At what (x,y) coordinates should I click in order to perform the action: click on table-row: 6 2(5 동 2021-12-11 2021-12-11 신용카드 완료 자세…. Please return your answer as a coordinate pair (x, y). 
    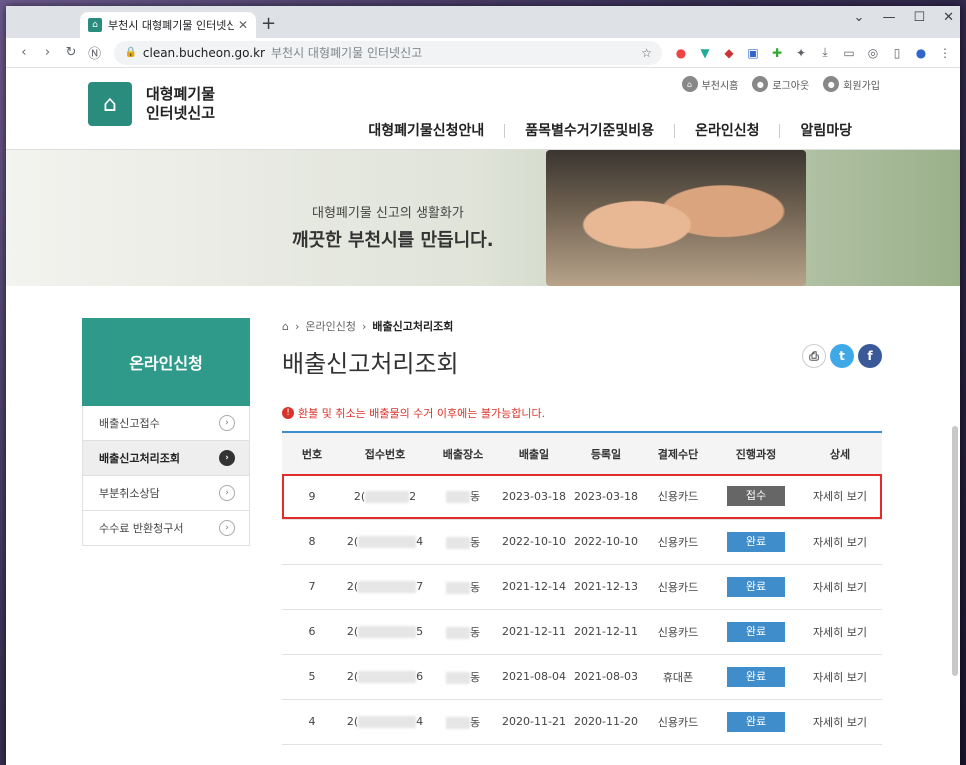
    Looking at the image, I should click on (582, 632).